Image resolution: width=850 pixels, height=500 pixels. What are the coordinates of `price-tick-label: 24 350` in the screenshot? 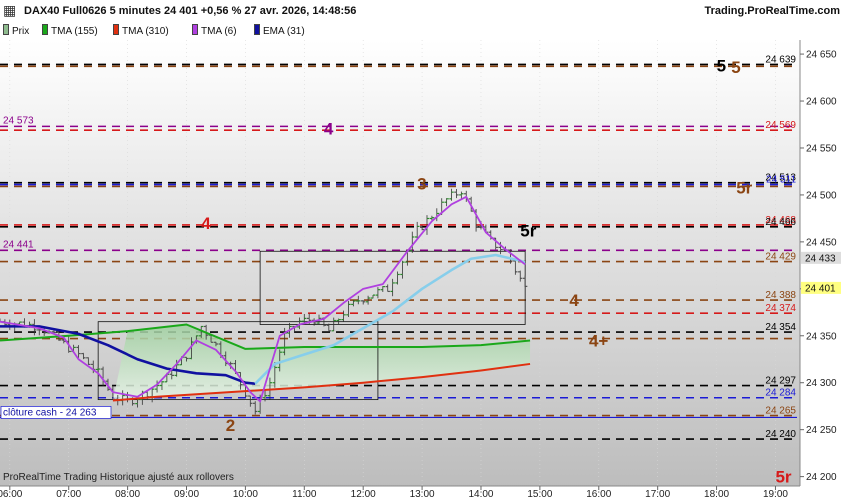 It's located at (821, 336).